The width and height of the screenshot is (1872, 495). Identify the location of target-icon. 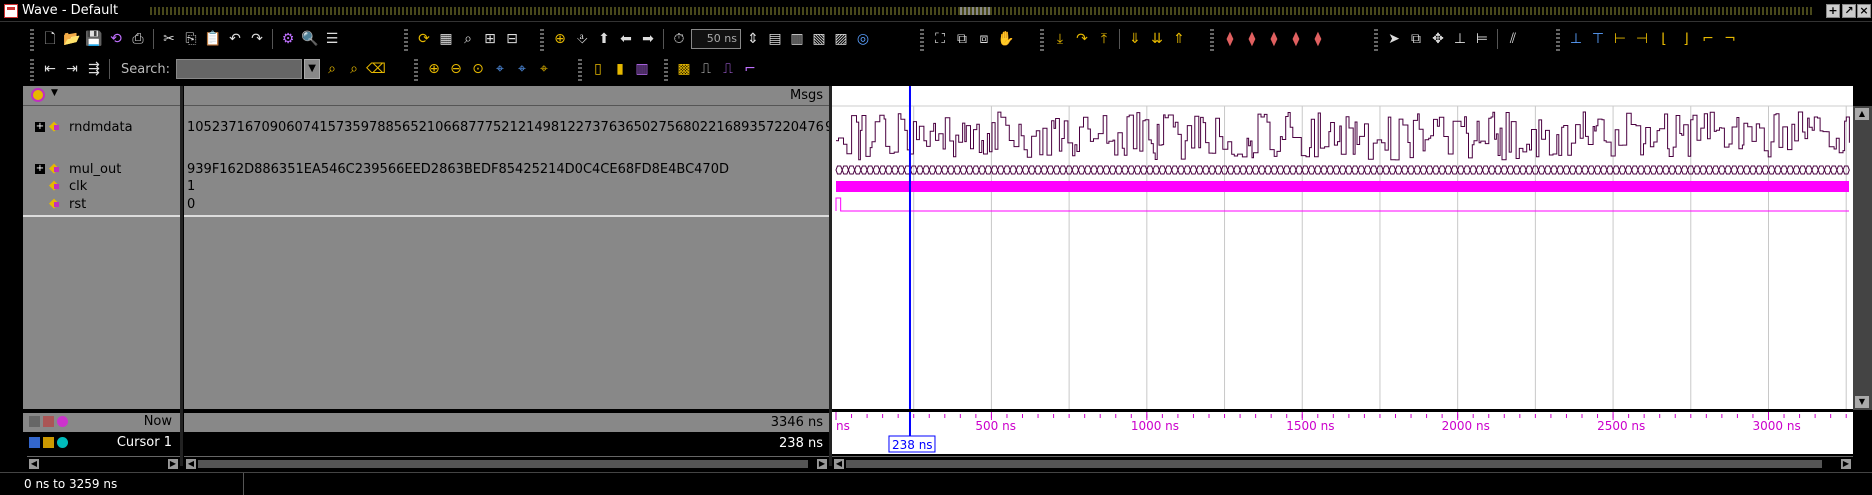
(62, 421).